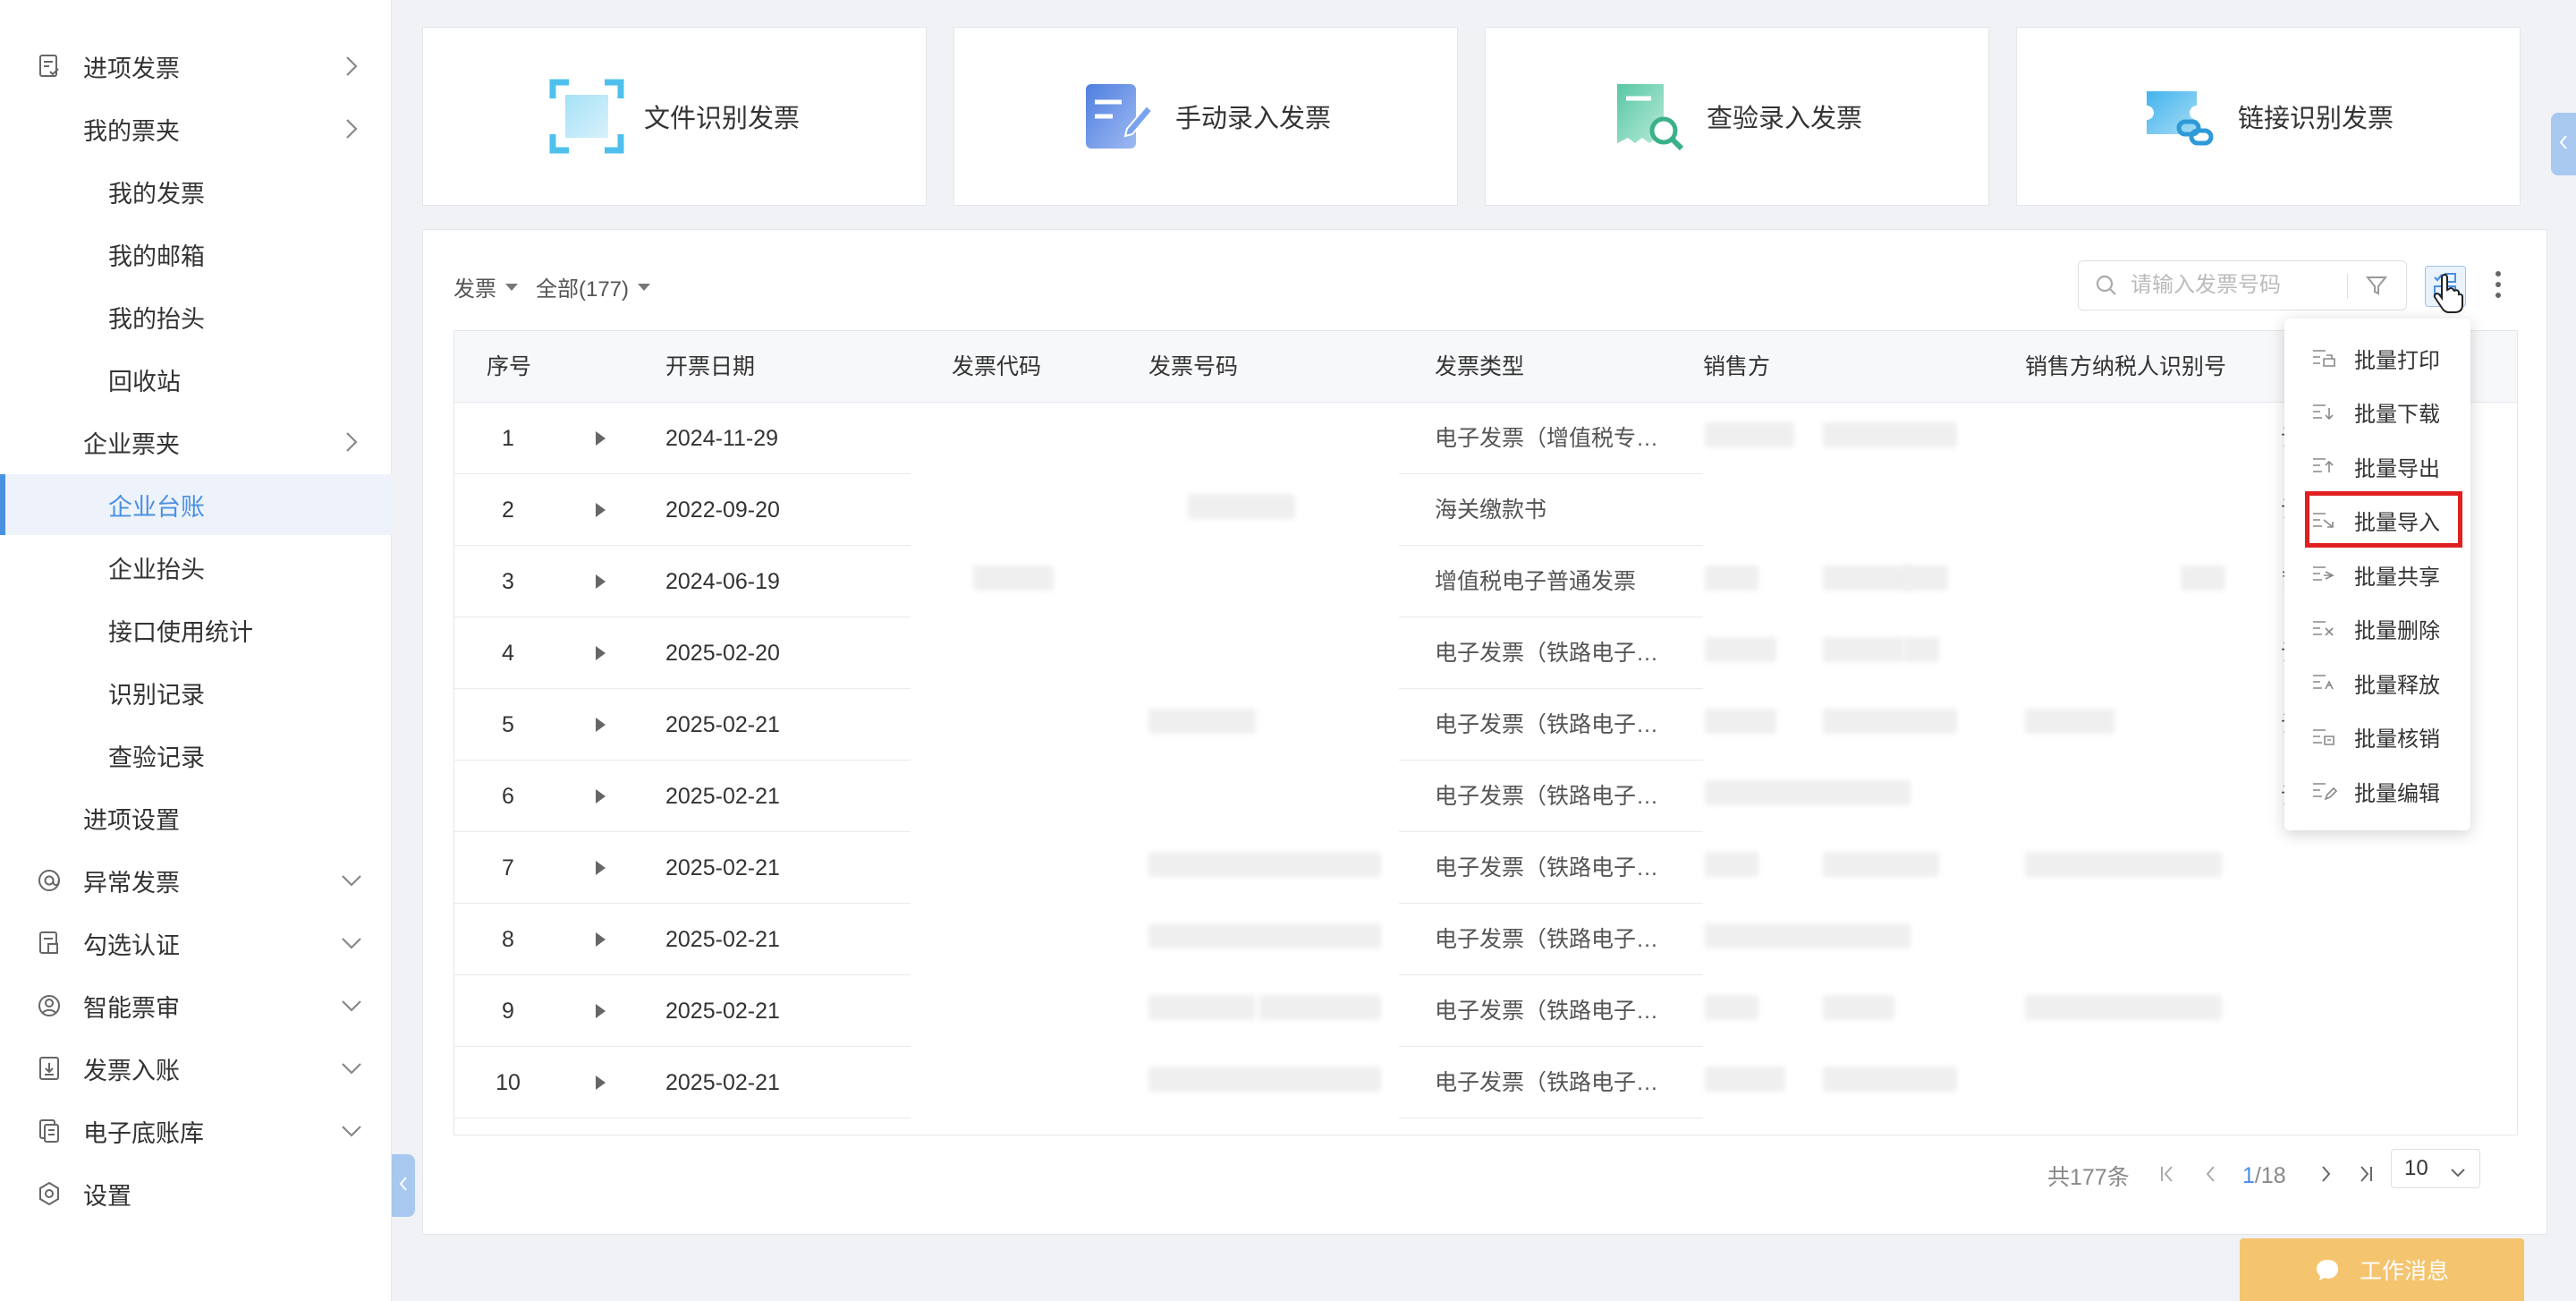  What do you see at coordinates (196, 1068) in the screenshot?
I see `sidebar-item-invoice-posting: 发票入账` at bounding box center [196, 1068].